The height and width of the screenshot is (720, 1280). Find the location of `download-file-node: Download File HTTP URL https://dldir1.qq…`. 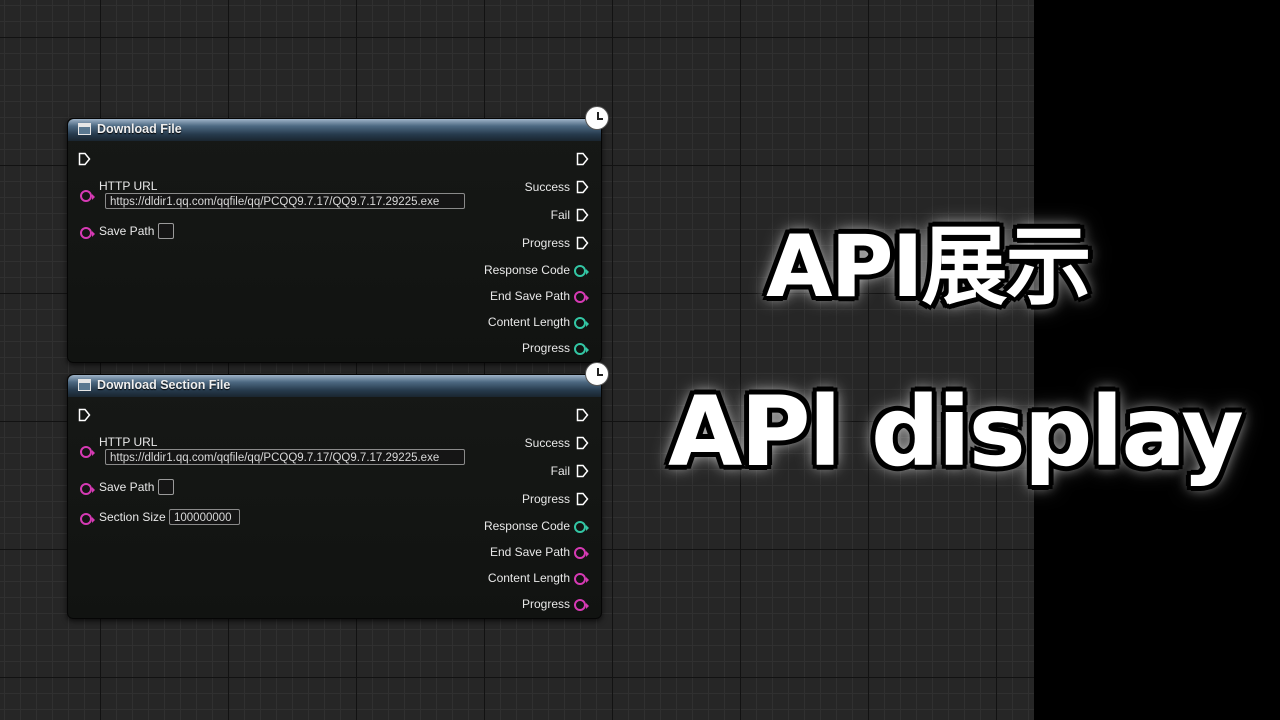

download-file-node: Download File HTTP URL https://dldir1.qq… is located at coordinates (334, 240).